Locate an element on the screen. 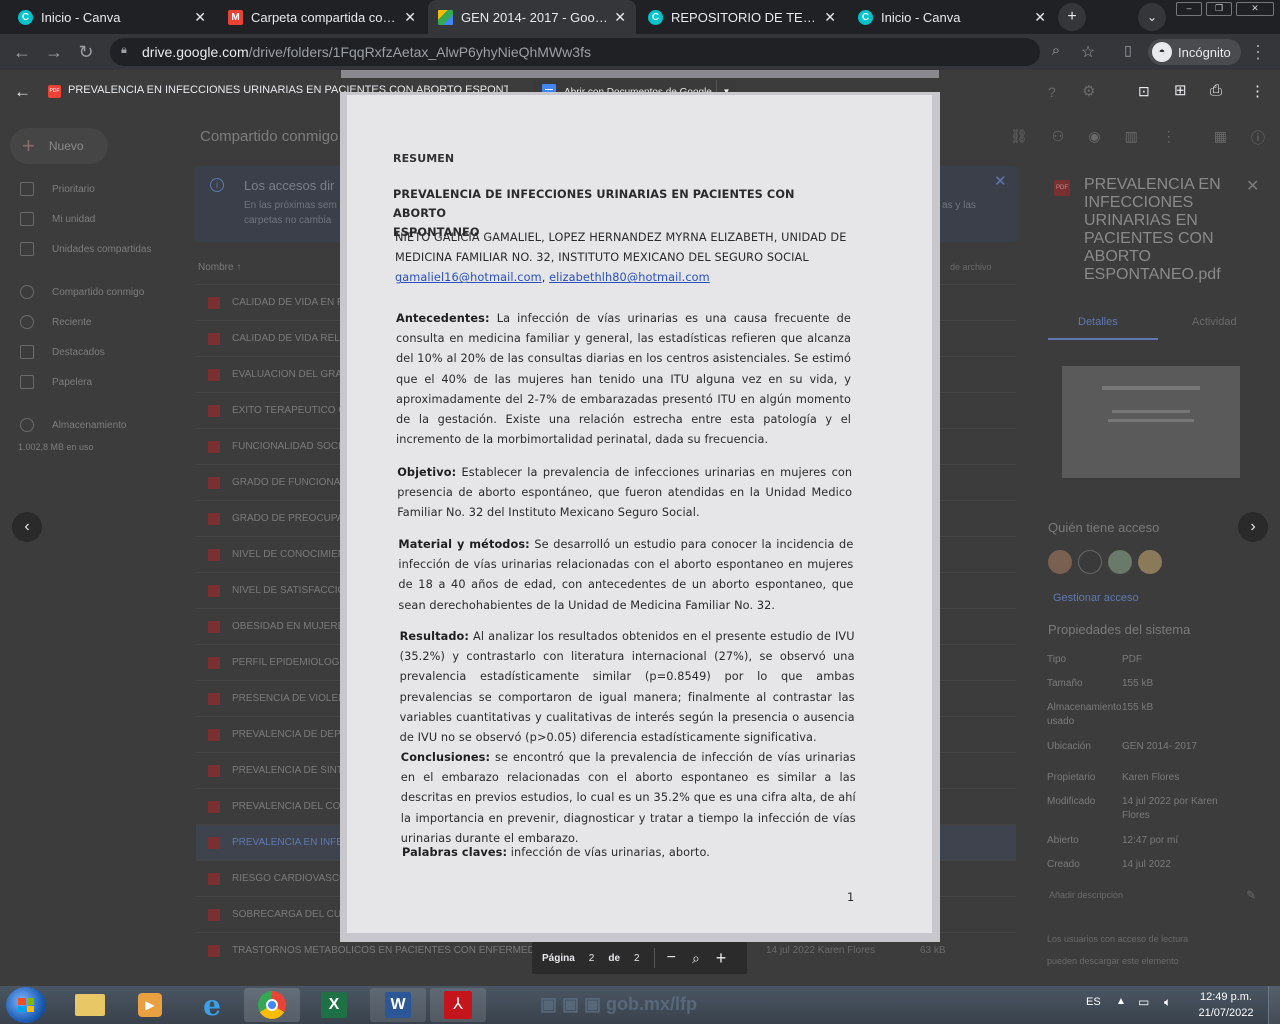 This screenshot has width=1280, height=1024. excel-taskbar-button: X is located at coordinates (334, 1005).